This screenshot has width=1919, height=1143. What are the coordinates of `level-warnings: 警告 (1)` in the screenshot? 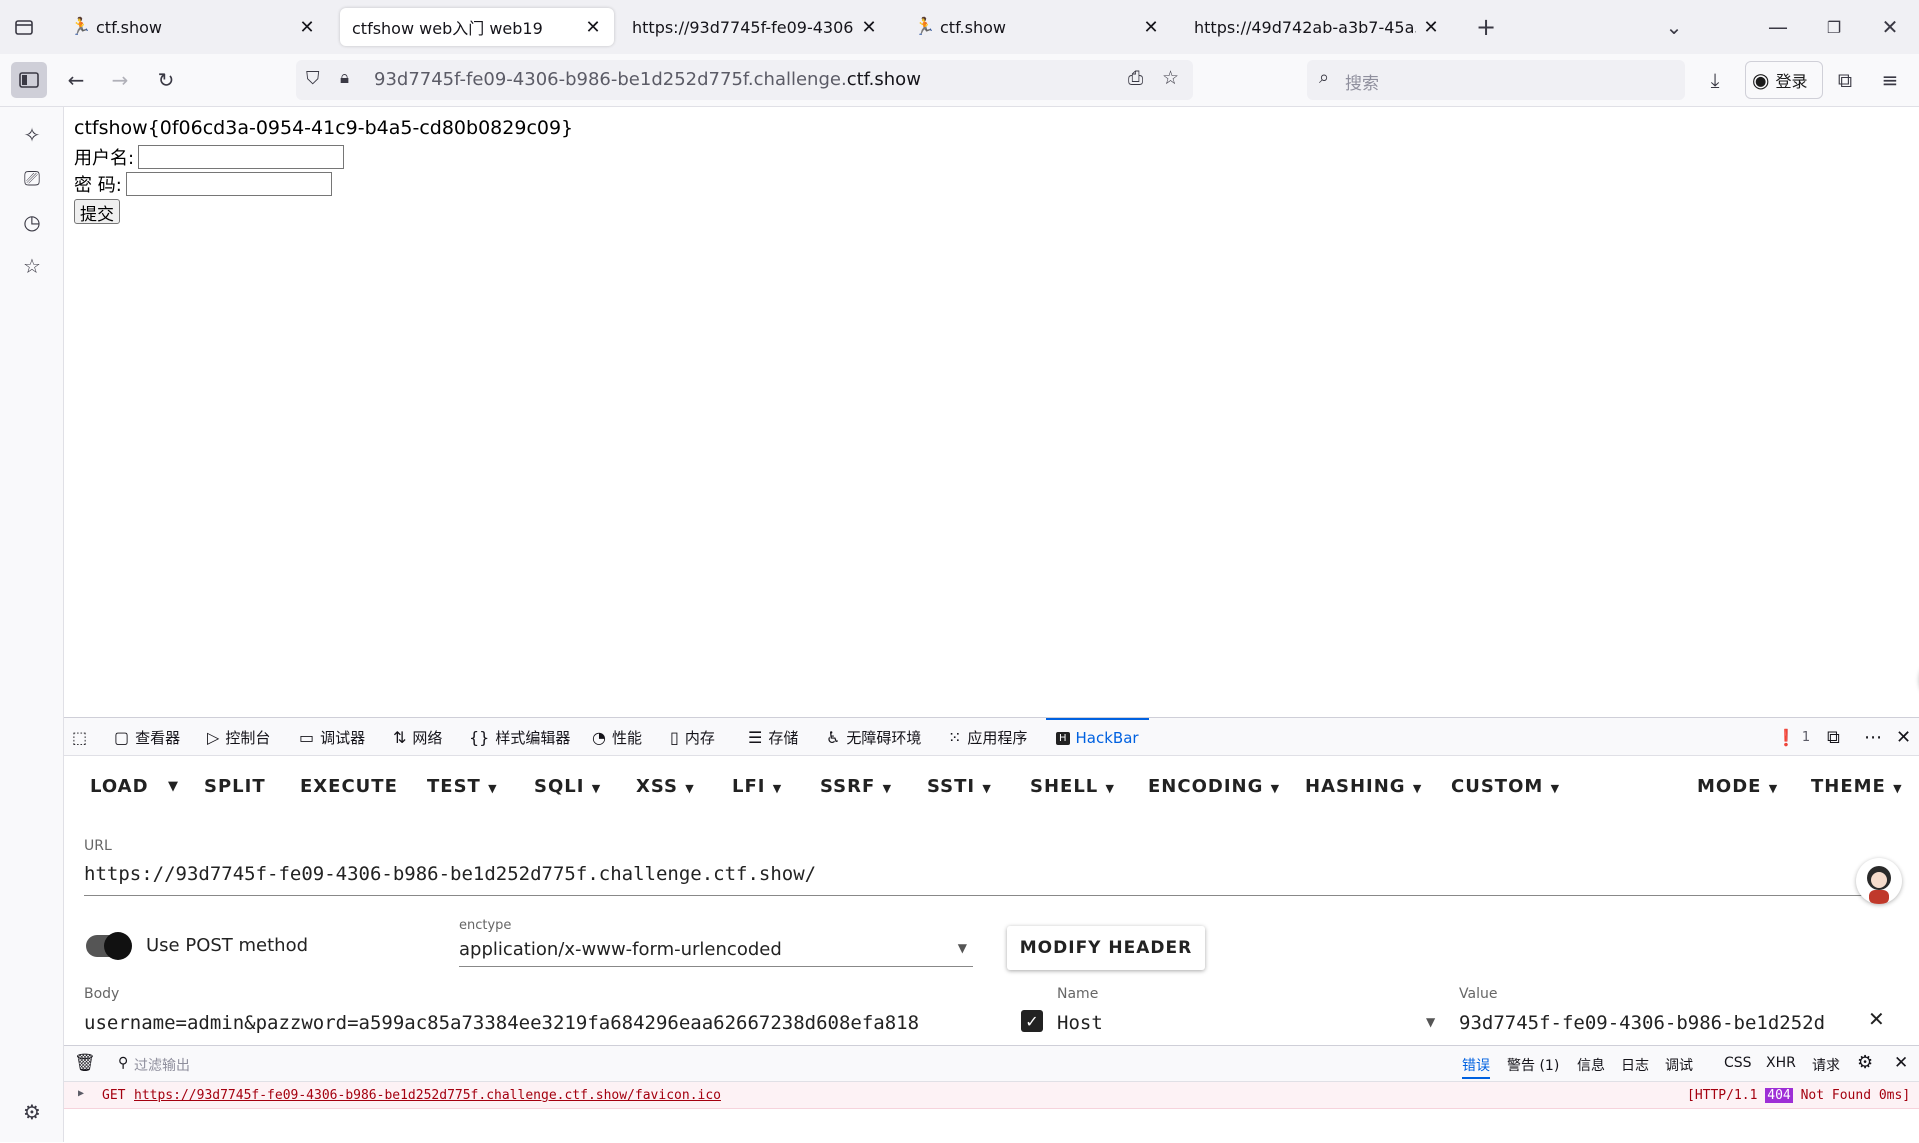 It's located at (1533, 1065).